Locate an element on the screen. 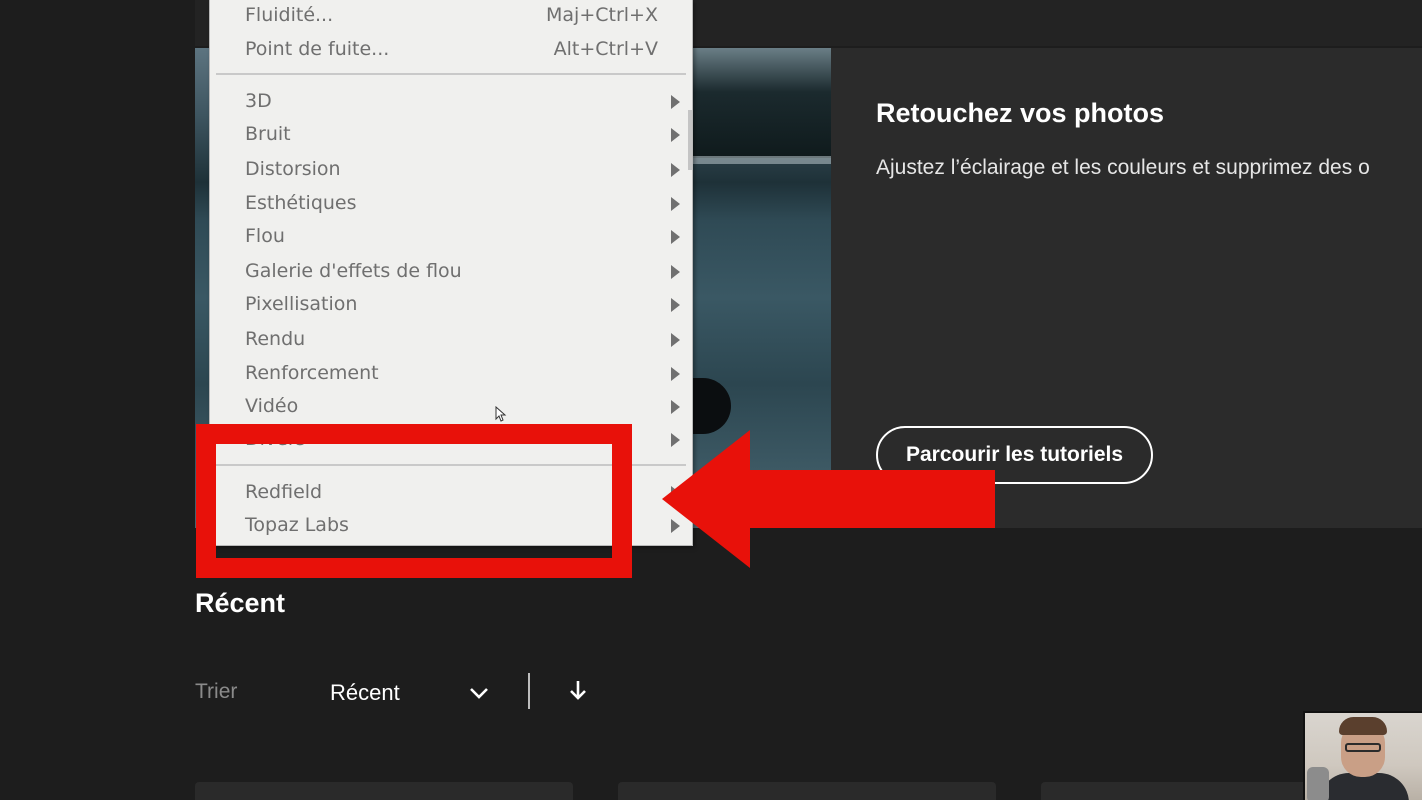  sort-label: Trier is located at coordinates (216, 691).